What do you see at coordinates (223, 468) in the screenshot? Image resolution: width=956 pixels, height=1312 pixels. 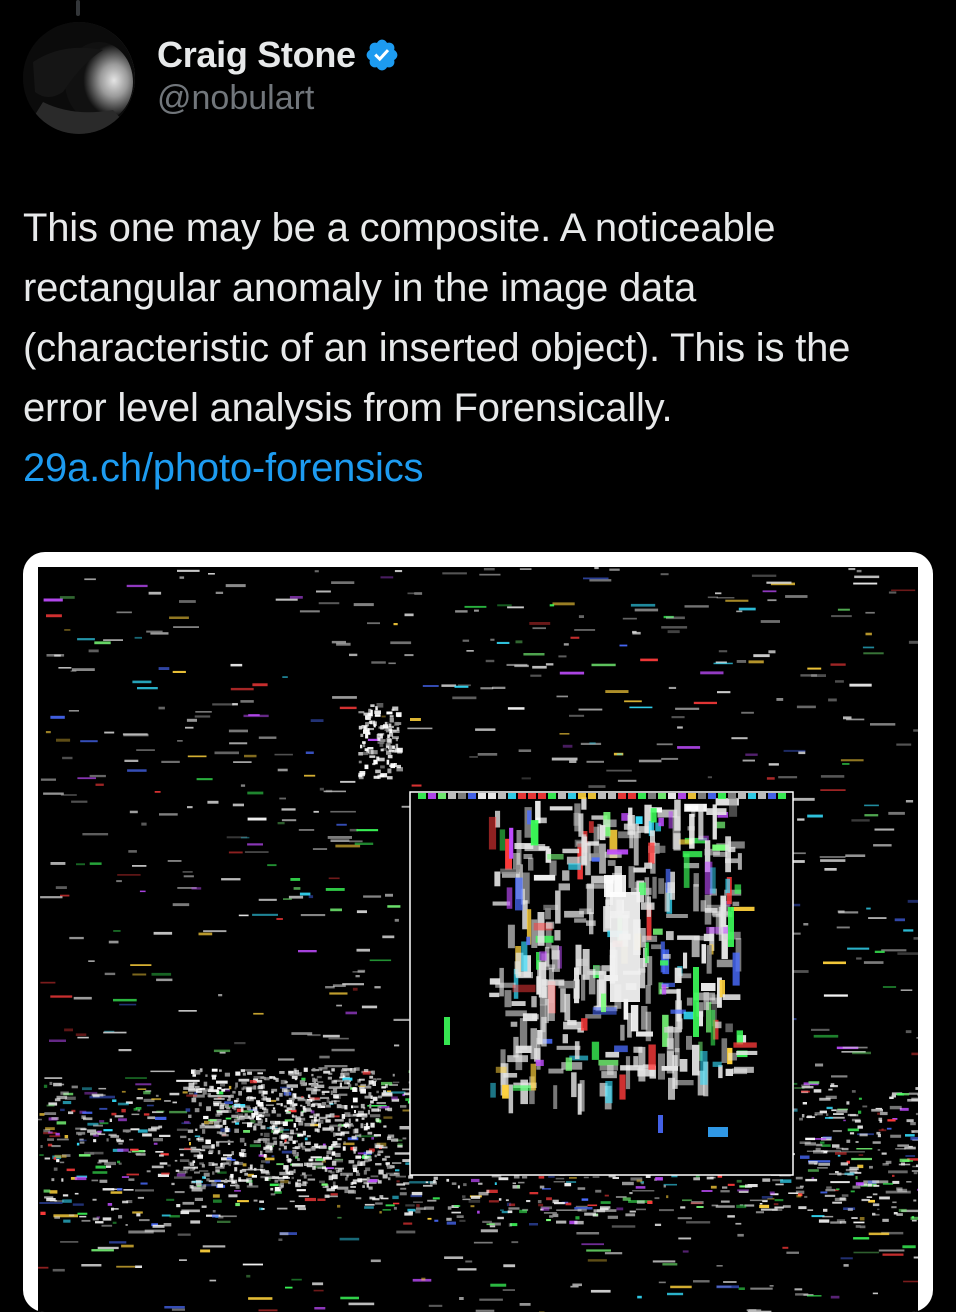 I see `tweet-link: 29a.ch/photo-forensics` at bounding box center [223, 468].